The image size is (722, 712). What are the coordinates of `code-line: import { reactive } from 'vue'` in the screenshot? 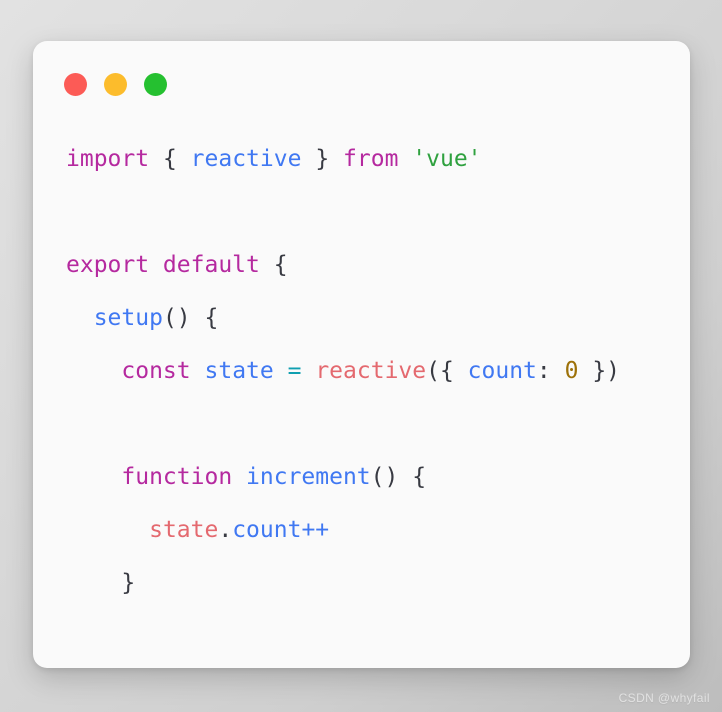 It's located at (373, 159).